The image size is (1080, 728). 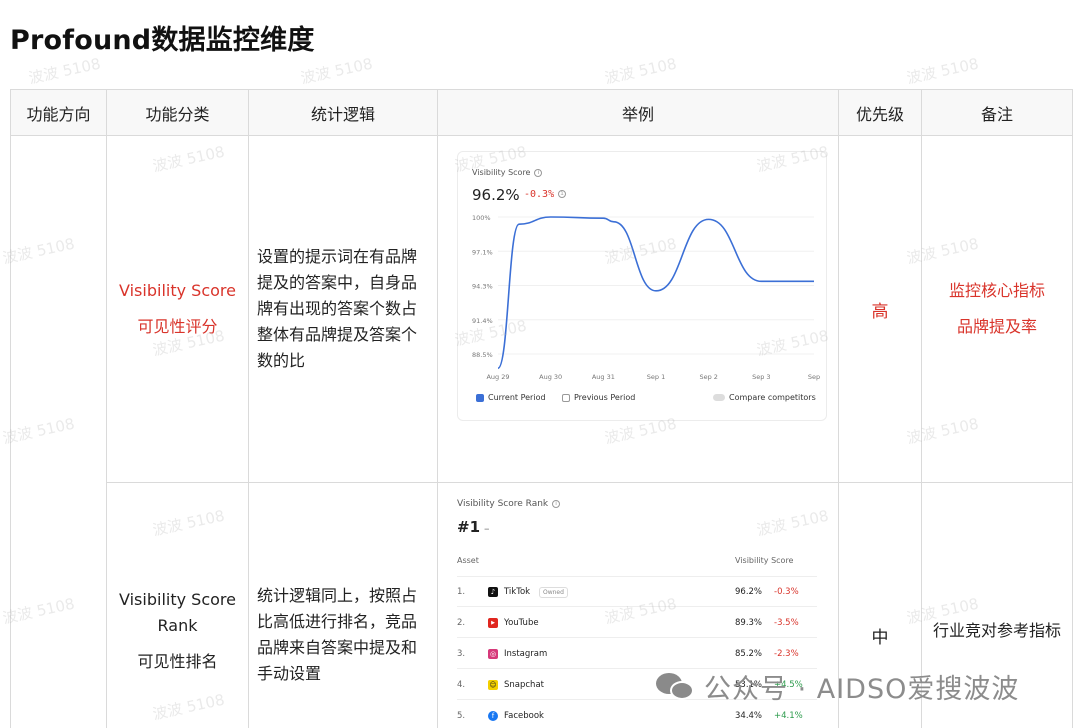 I want to click on asset-name: Snapchat, so click(x=524, y=685).